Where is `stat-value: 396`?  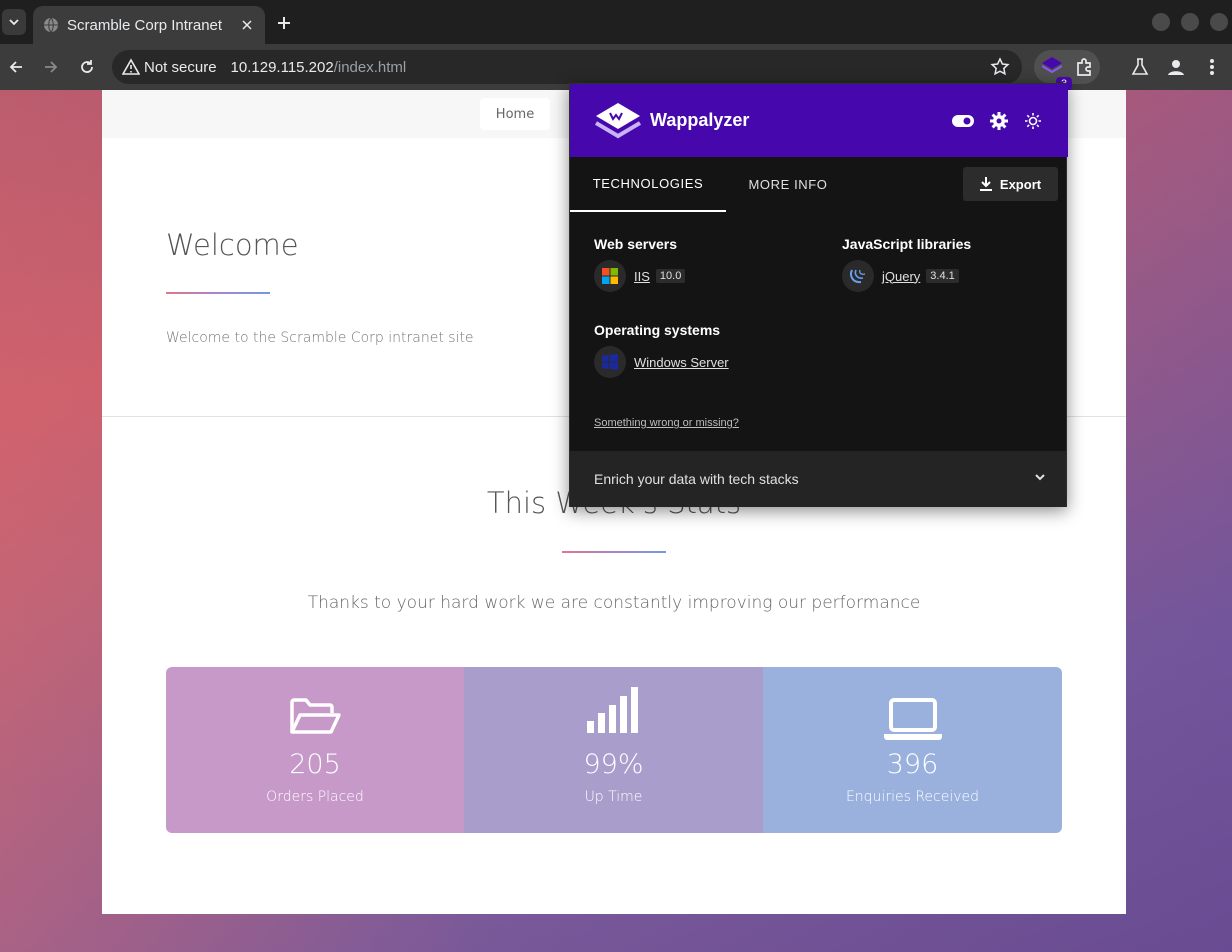 stat-value: 396 is located at coordinates (912, 764).